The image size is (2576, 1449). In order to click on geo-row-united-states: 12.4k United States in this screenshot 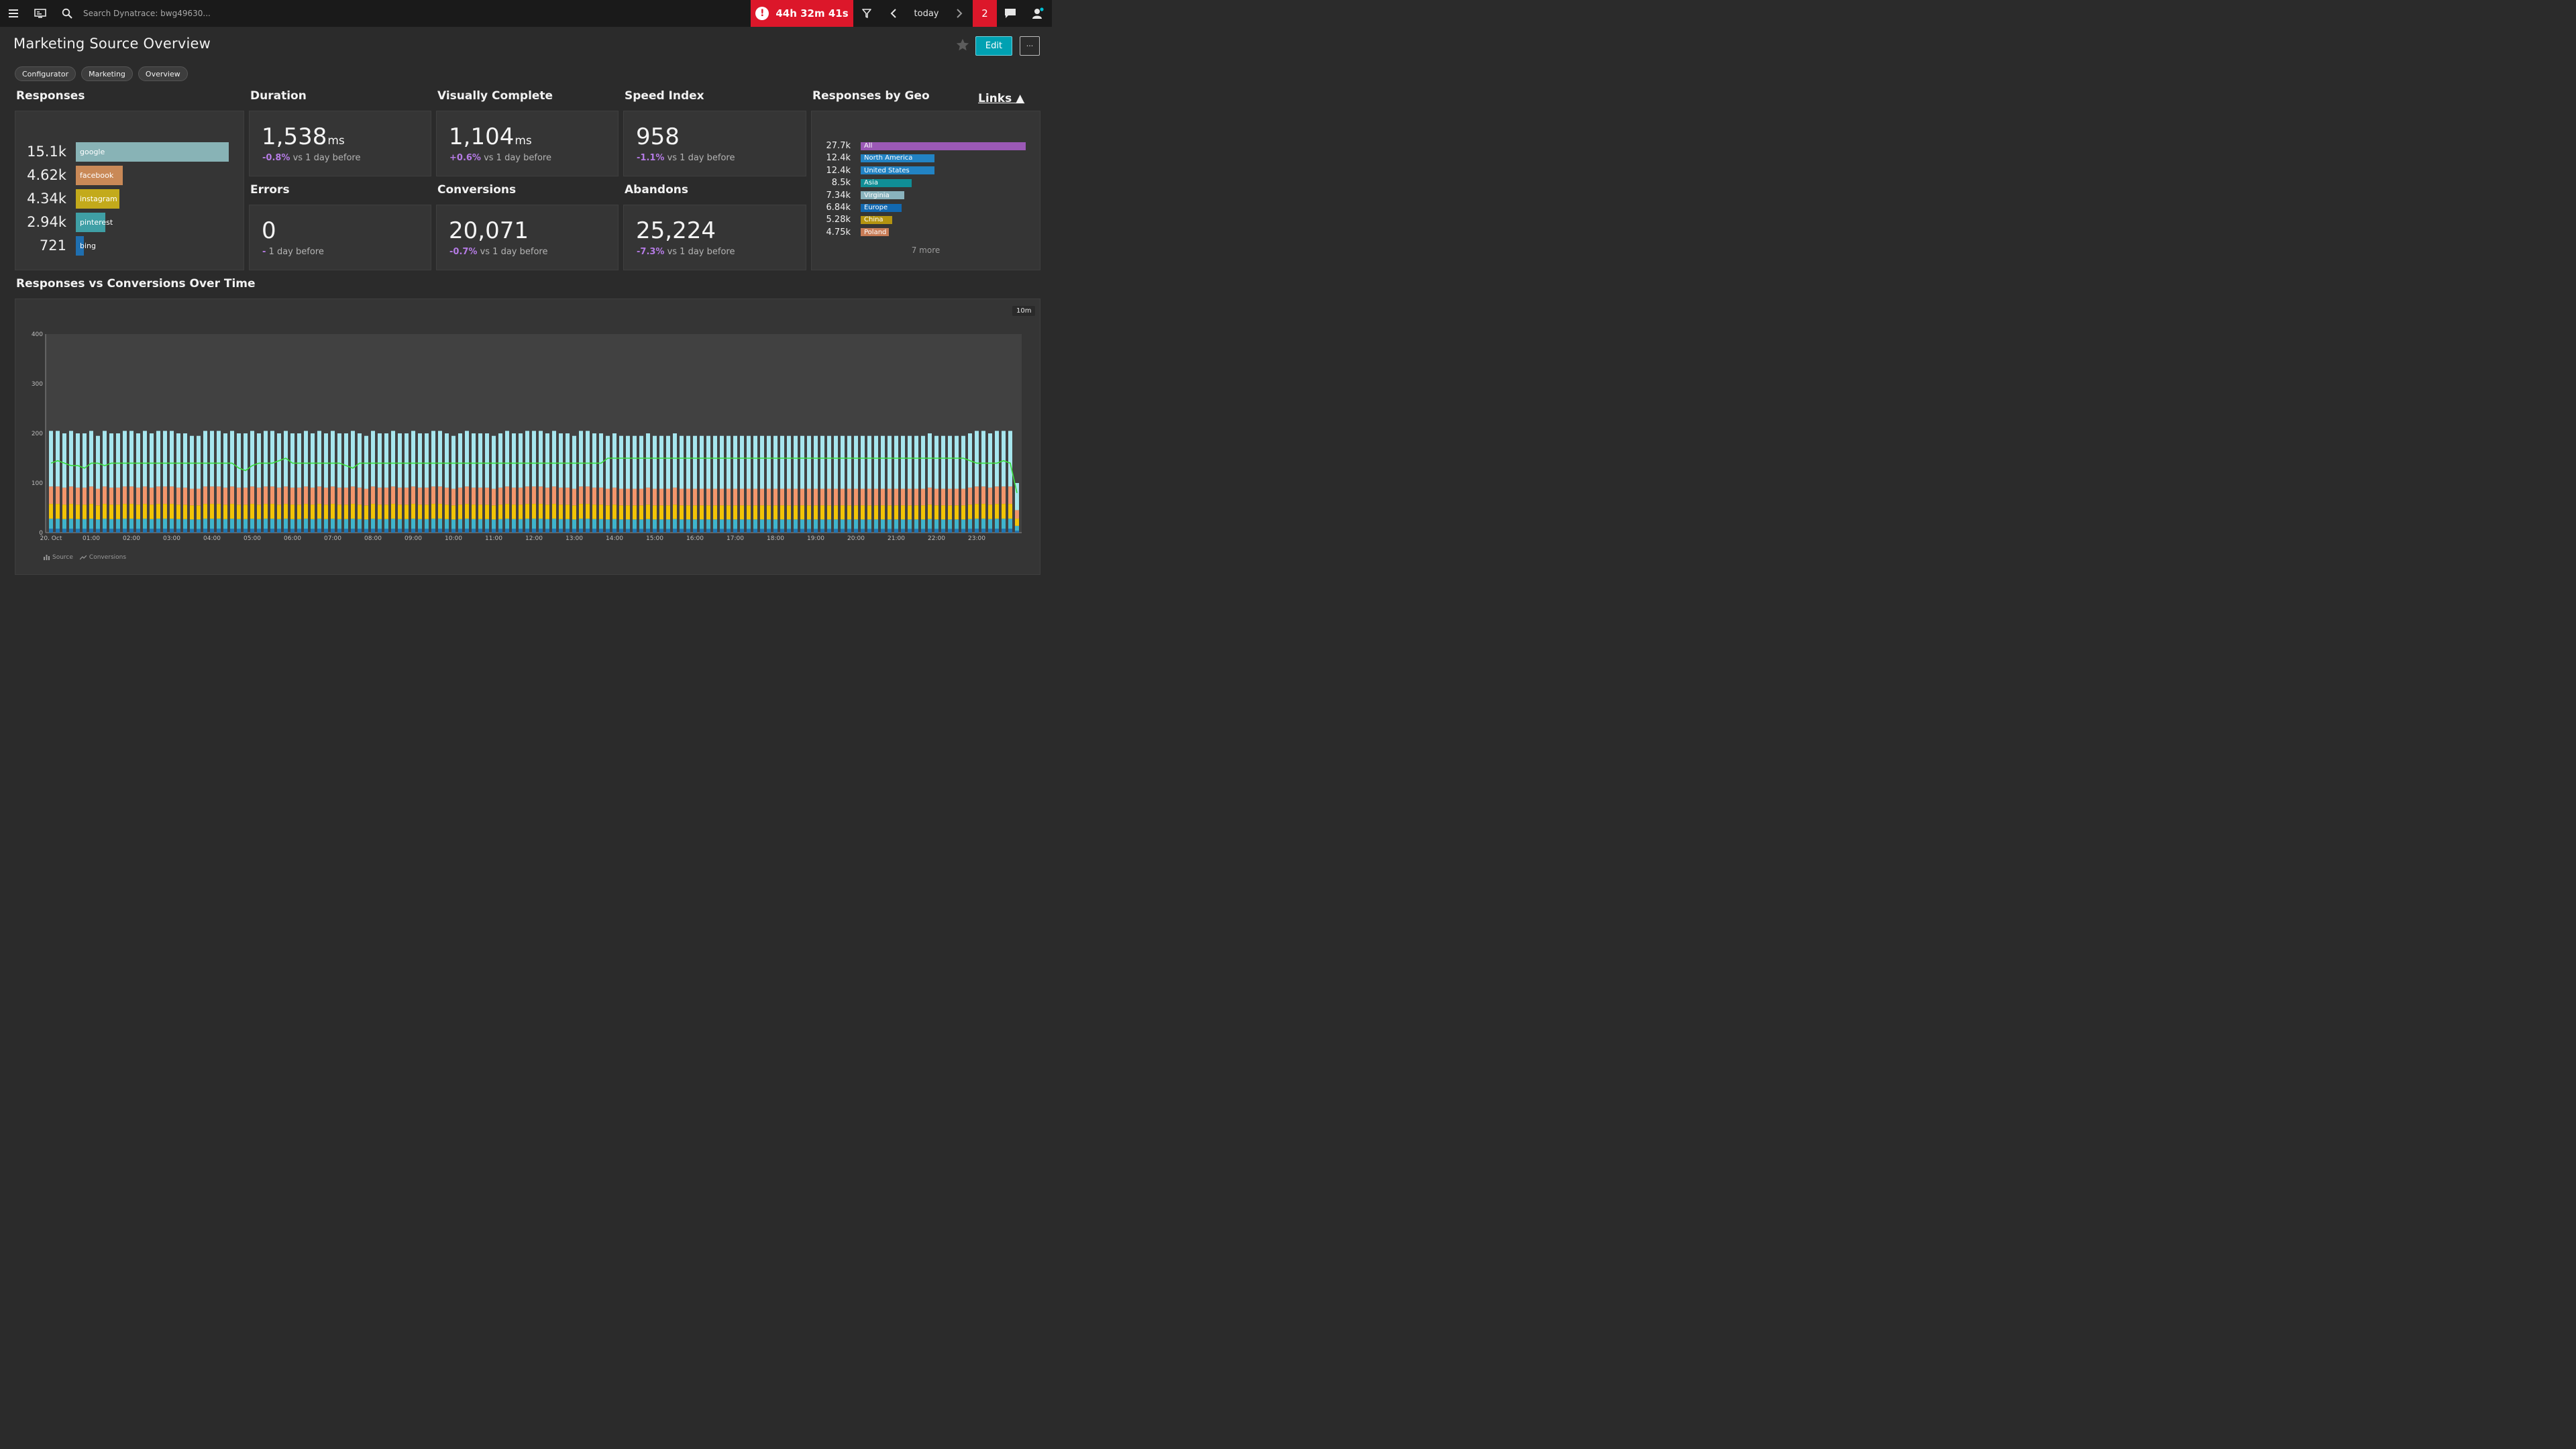, I will do `click(873, 171)`.